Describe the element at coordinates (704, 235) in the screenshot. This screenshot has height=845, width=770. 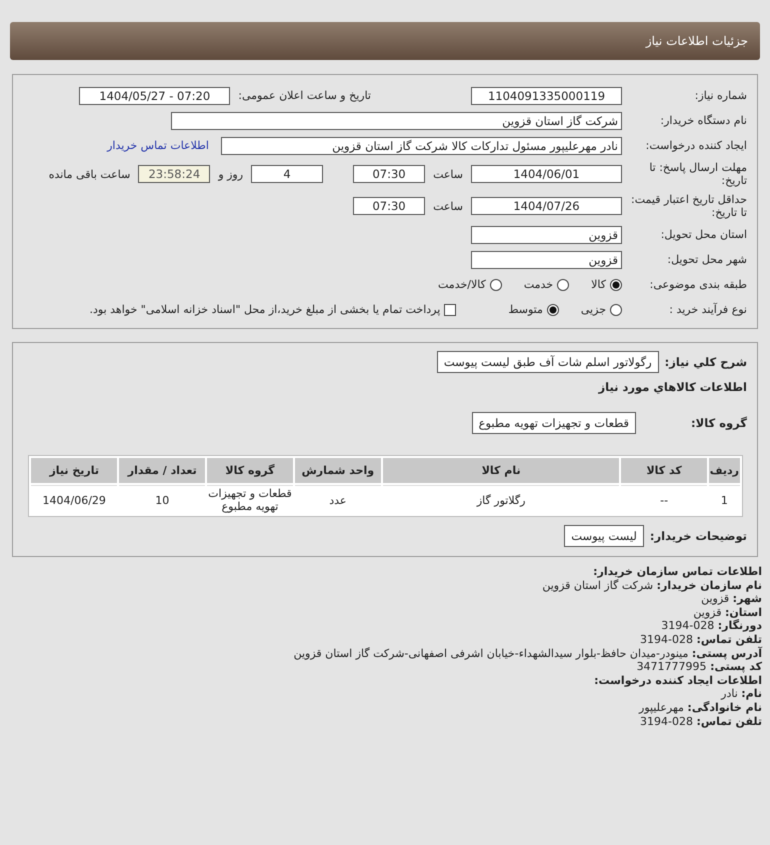
I see `field-label: استان محل تحویل:` at that location.